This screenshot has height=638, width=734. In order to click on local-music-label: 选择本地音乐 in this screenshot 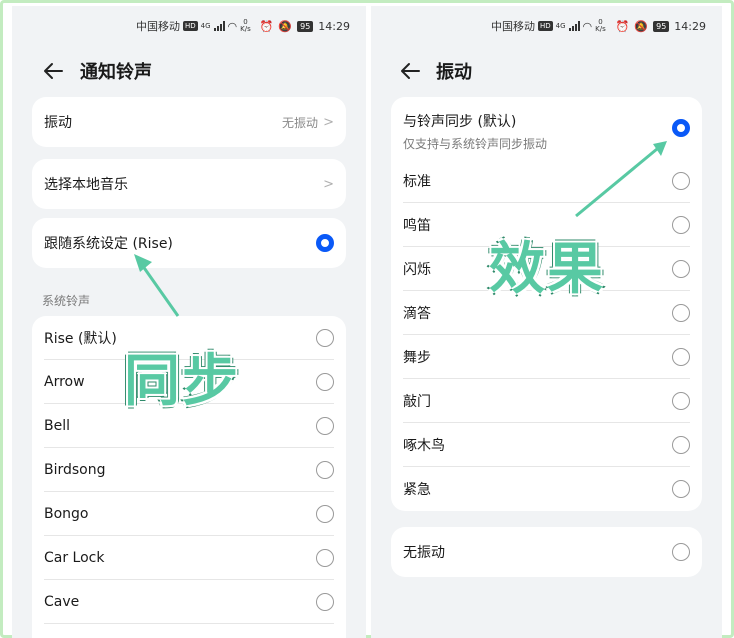, I will do `click(86, 185)`.